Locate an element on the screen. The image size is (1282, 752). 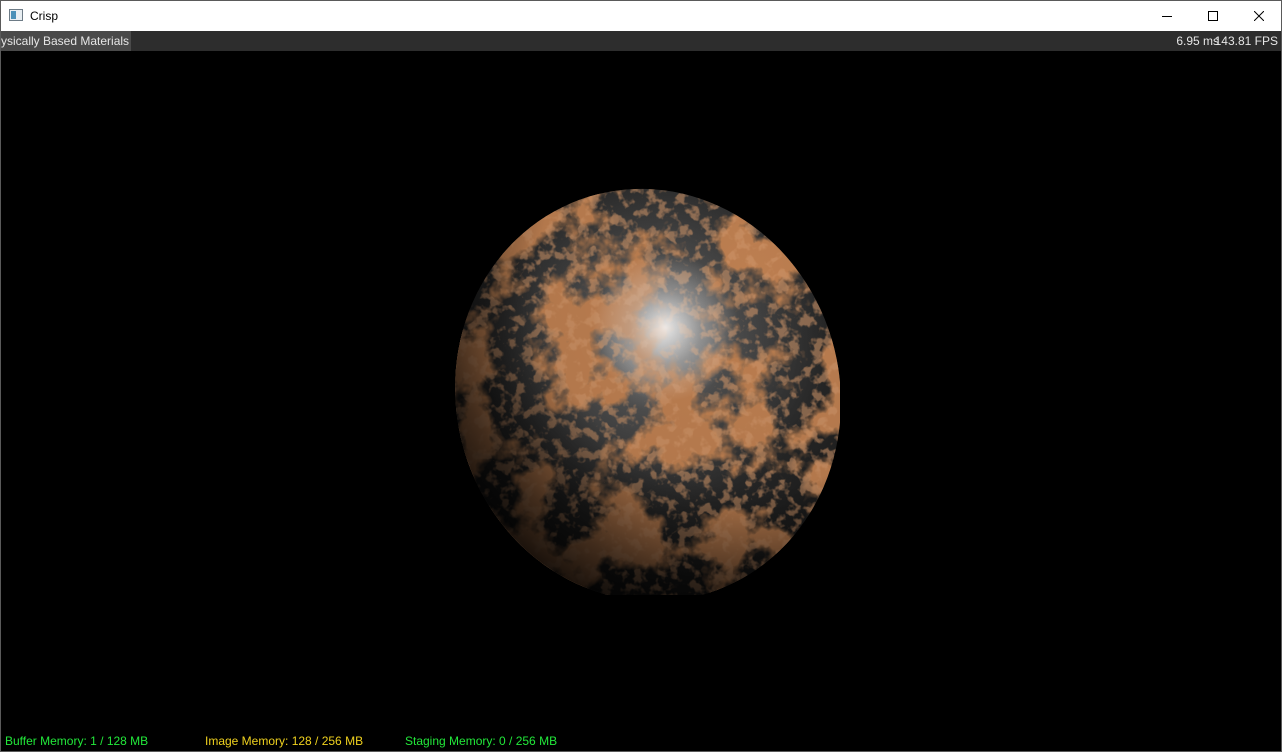
close-button is located at coordinates (1259, 16).